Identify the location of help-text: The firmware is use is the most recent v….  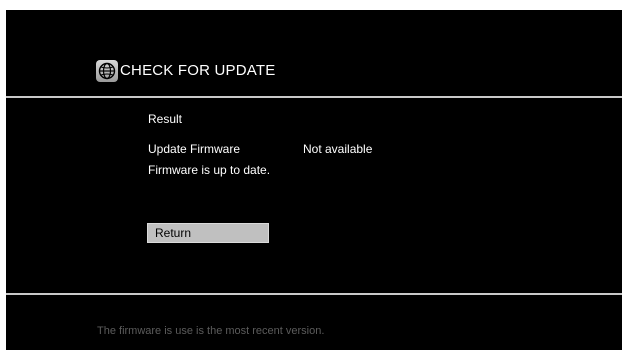
(211, 331).